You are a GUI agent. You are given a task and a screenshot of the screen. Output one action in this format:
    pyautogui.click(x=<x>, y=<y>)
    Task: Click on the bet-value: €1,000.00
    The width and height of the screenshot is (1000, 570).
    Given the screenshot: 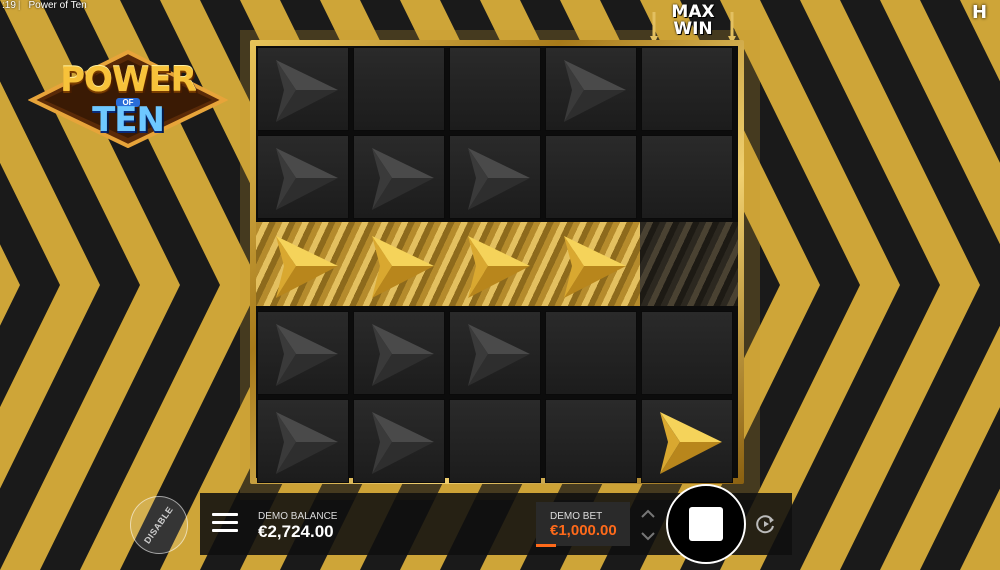 What is the action you would take?
    pyautogui.click(x=583, y=530)
    